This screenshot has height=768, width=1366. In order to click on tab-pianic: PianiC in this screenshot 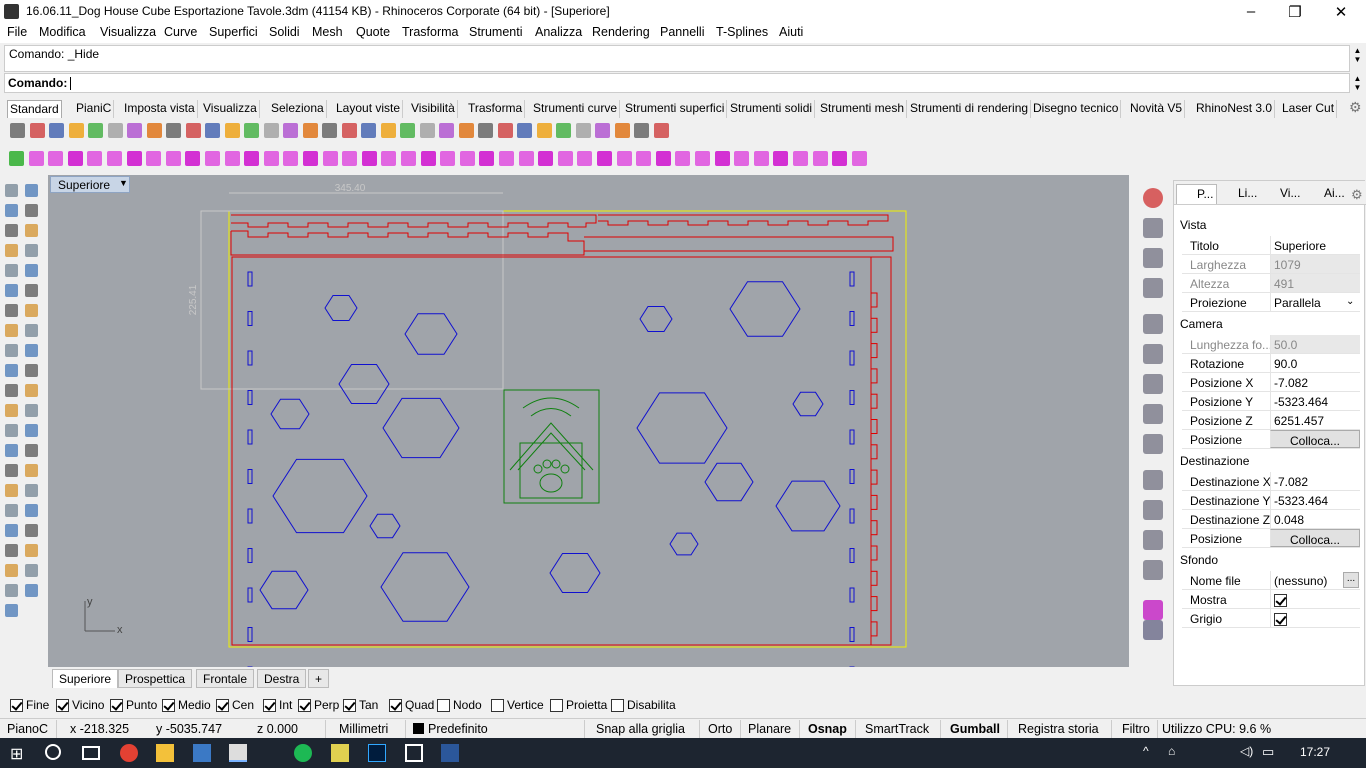, I will do `click(94, 109)`.